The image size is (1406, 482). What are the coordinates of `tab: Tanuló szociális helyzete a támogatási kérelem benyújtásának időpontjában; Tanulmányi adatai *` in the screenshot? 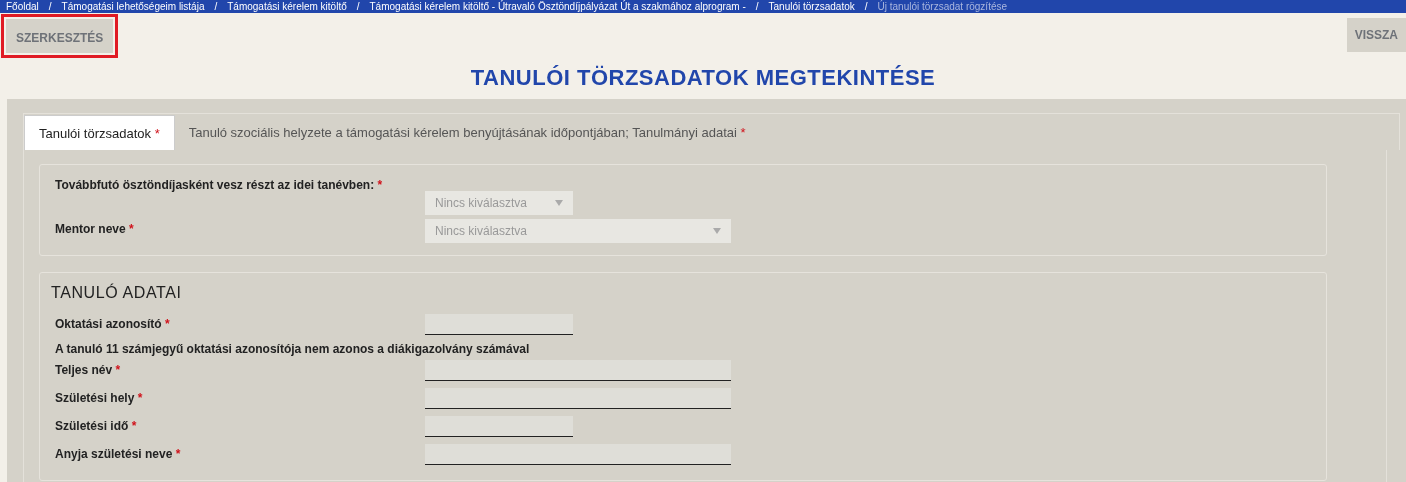 It's located at (467, 132).